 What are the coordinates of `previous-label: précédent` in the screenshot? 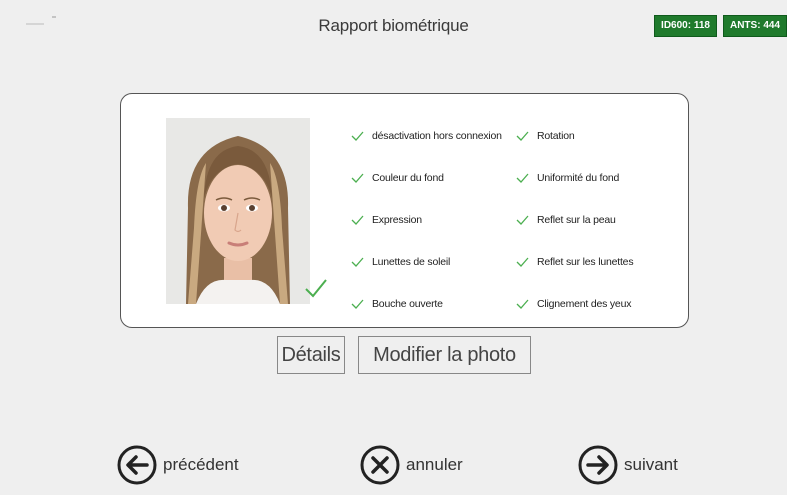 It's located at (201, 464).